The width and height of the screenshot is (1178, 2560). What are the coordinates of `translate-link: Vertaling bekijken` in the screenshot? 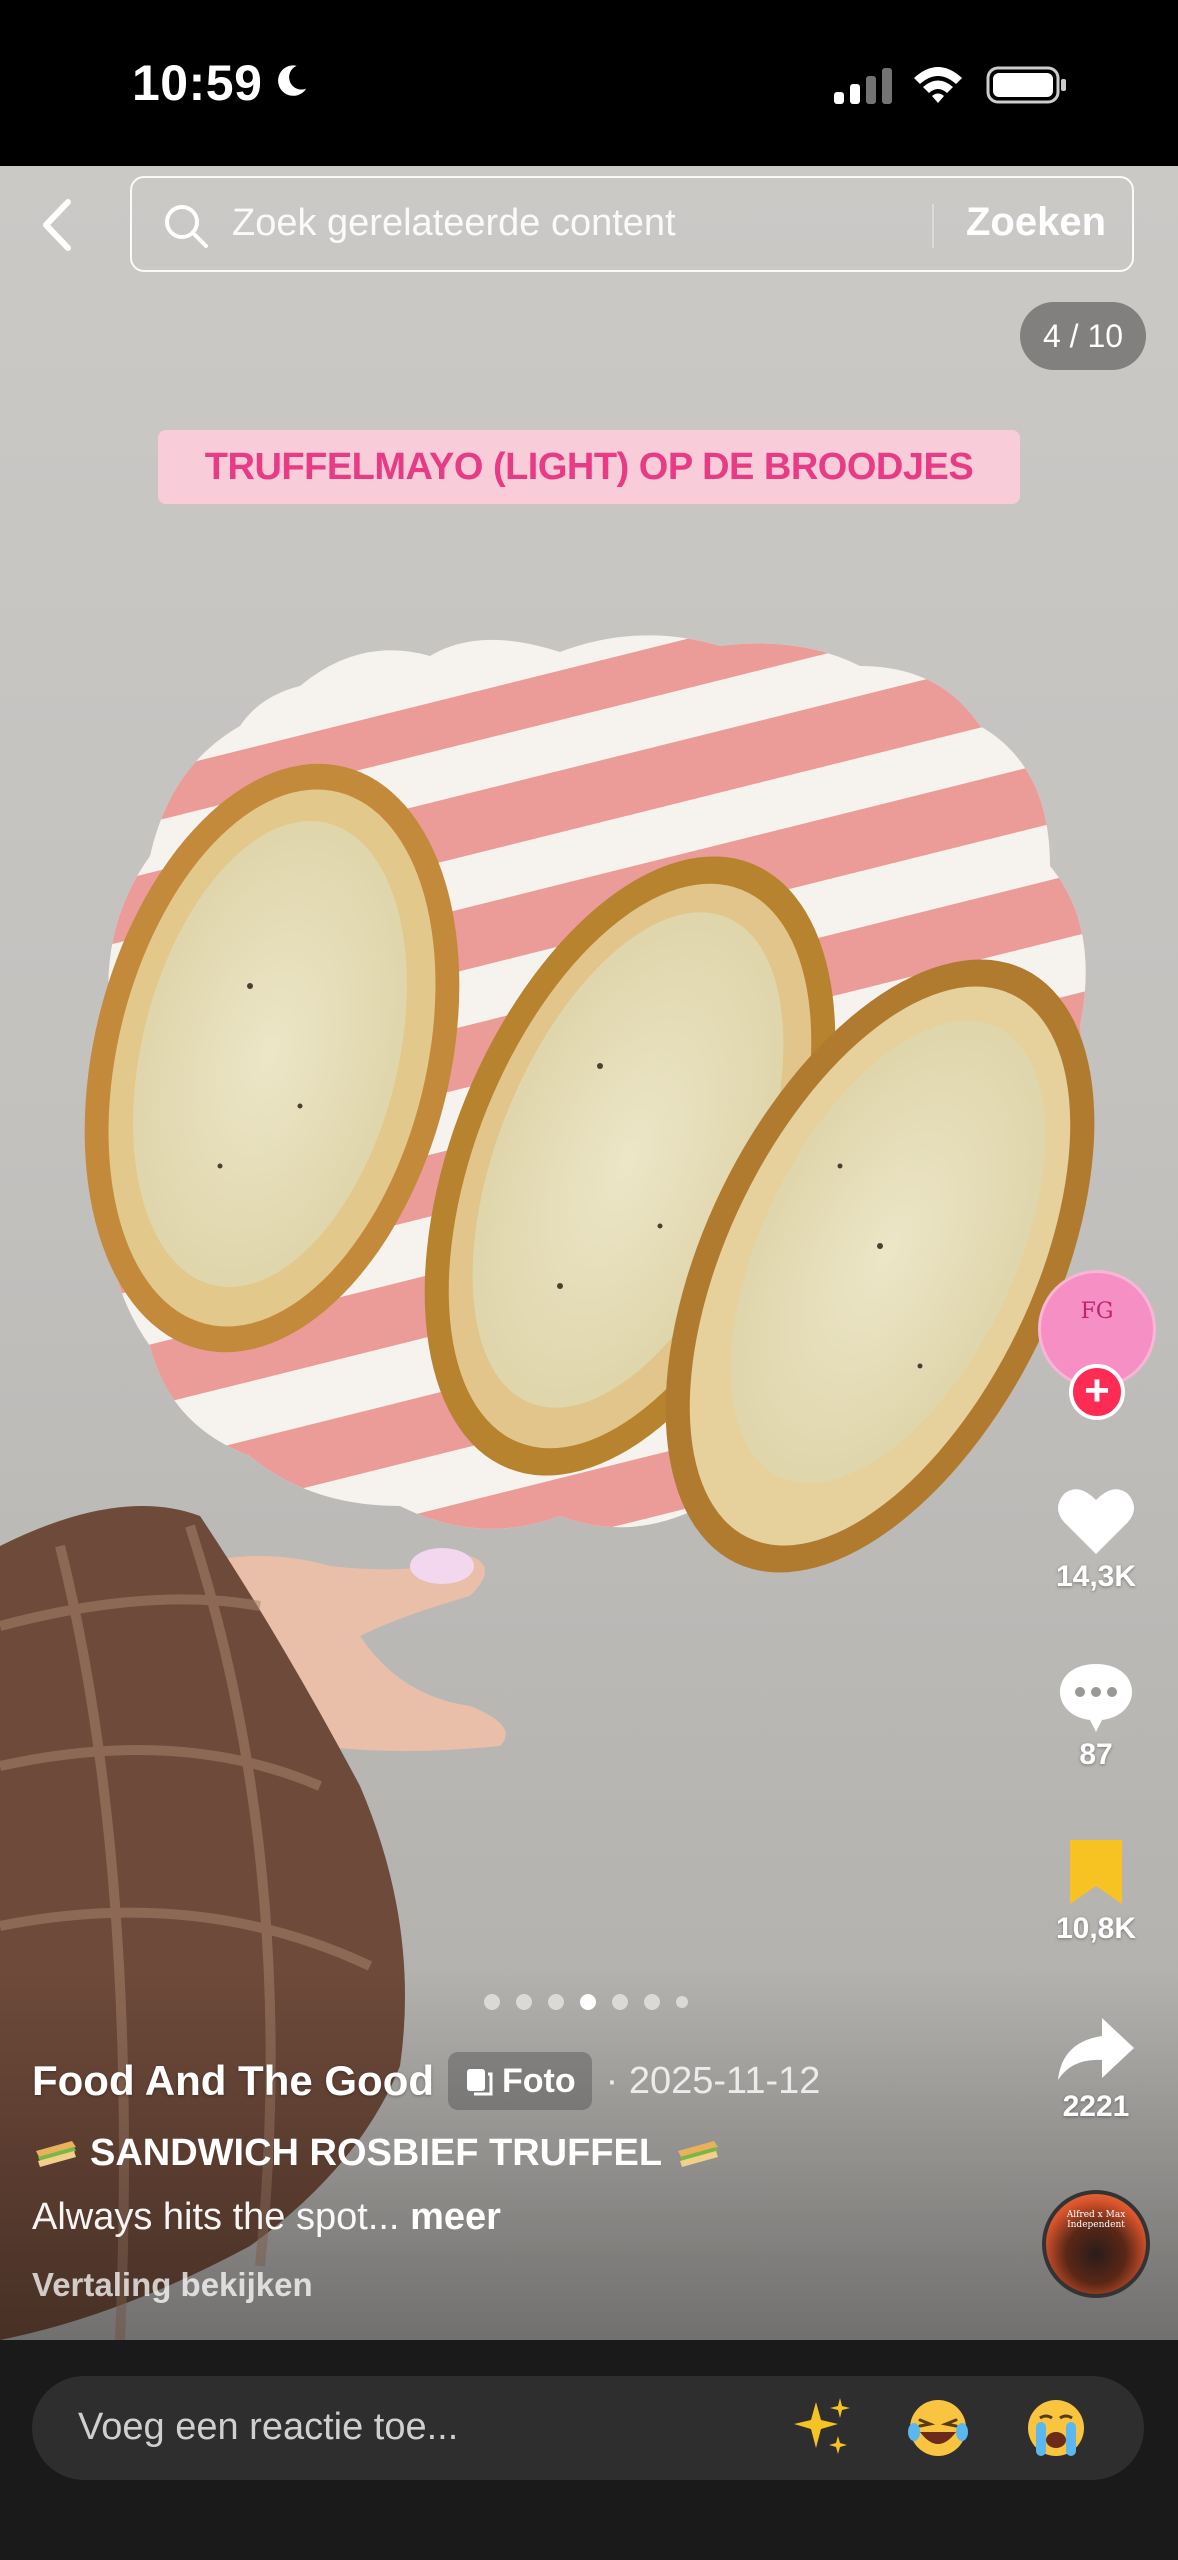 It's located at (172, 2285).